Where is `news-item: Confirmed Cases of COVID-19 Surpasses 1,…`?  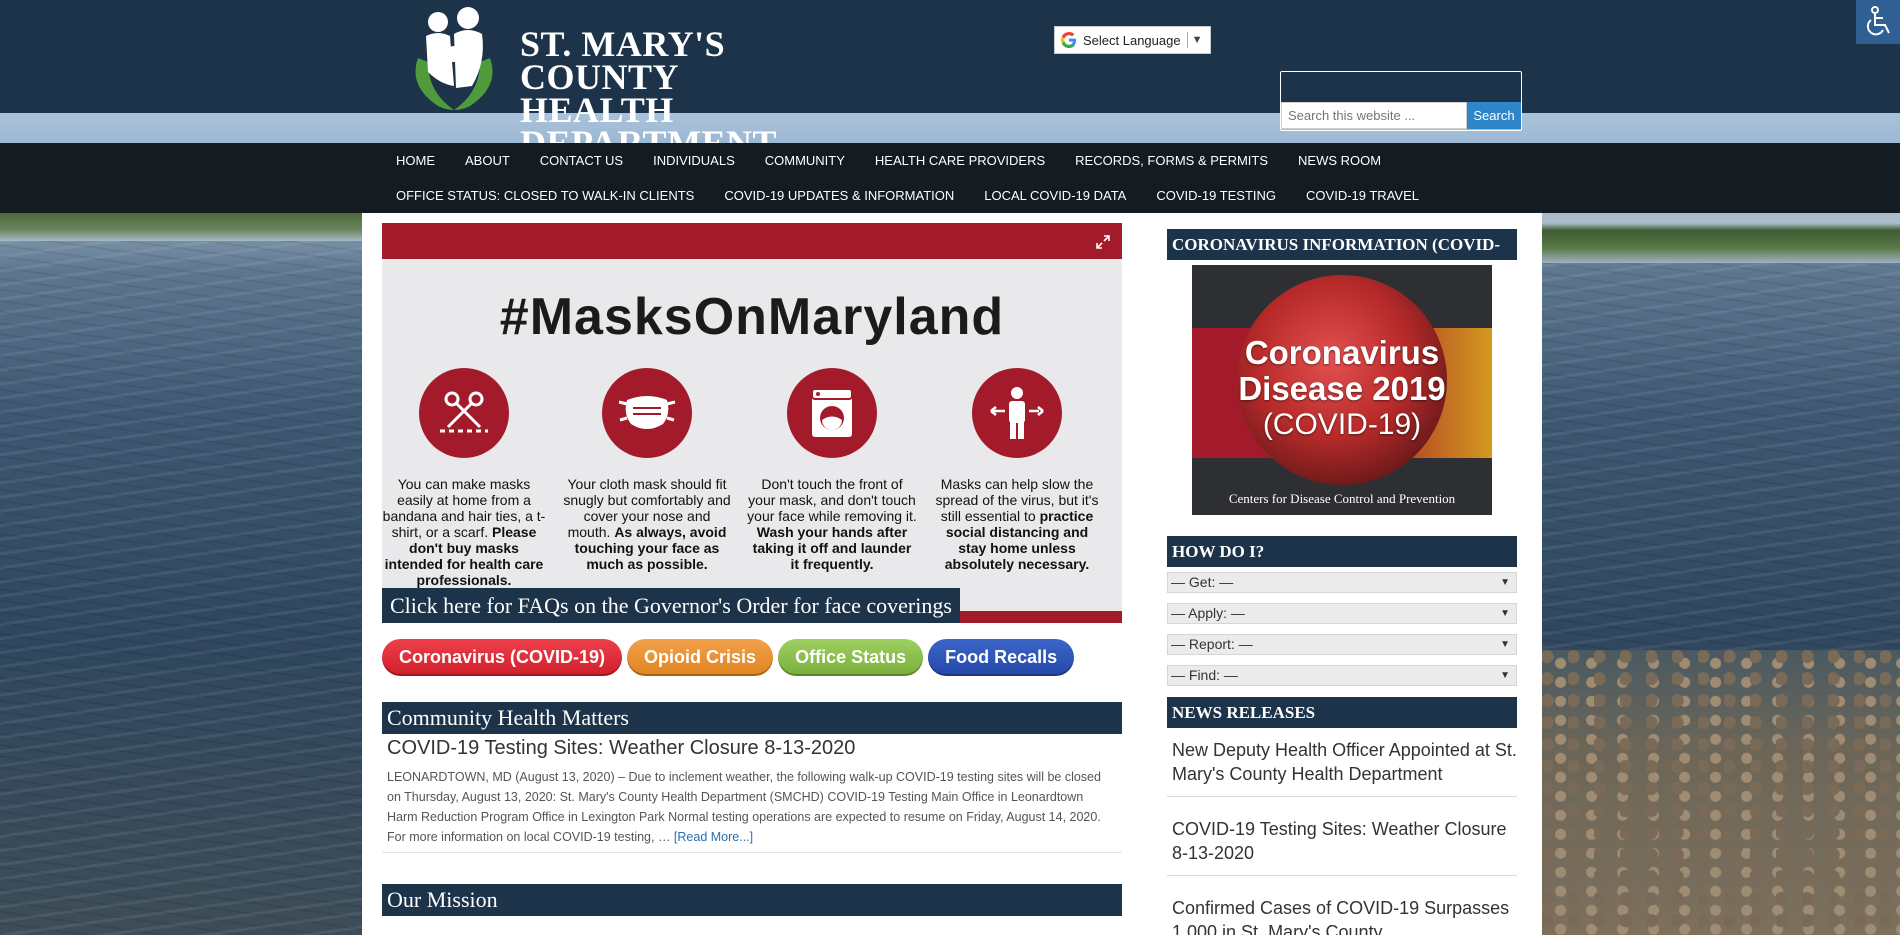 news-item: Confirmed Cases of COVID-19 Surpasses 1,… is located at coordinates (1344, 915).